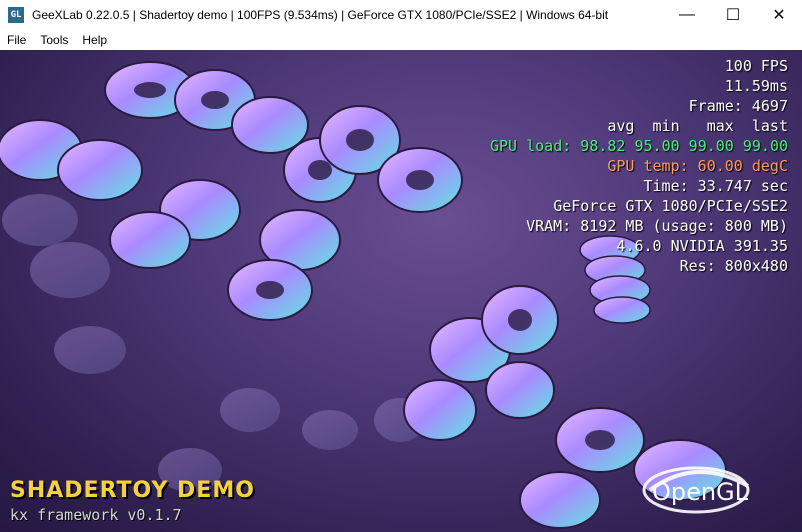  Describe the element at coordinates (54, 40) in the screenshot. I see `menu-tools: Tools` at that location.